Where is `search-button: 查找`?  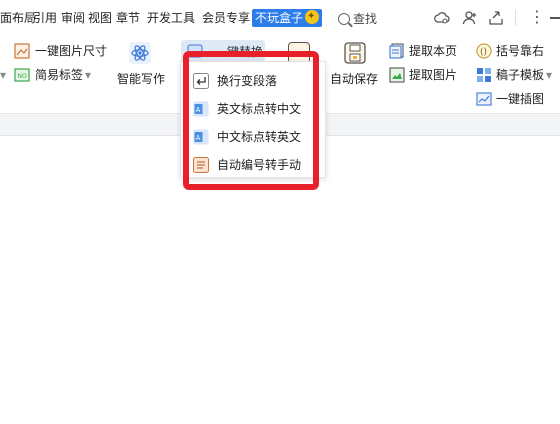 search-button: 查找 is located at coordinates (357, 18).